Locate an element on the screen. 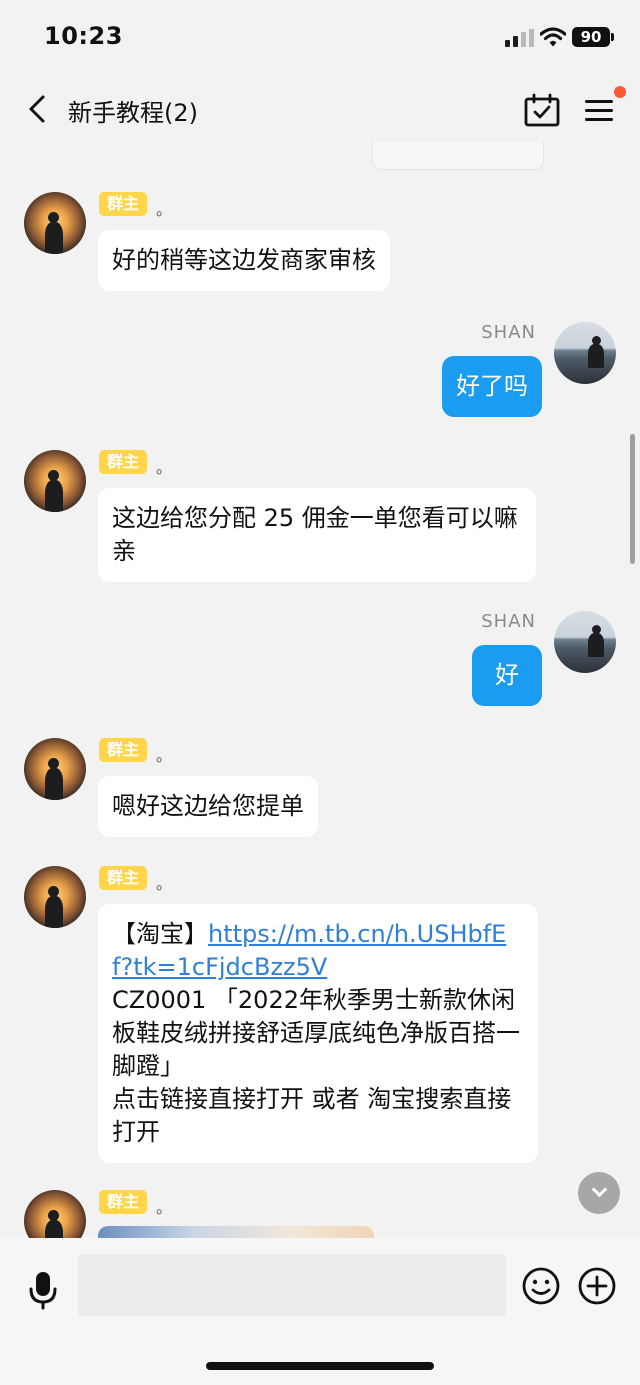 The height and width of the screenshot is (1385, 640). previous-message-bubble is located at coordinates (458, 156).